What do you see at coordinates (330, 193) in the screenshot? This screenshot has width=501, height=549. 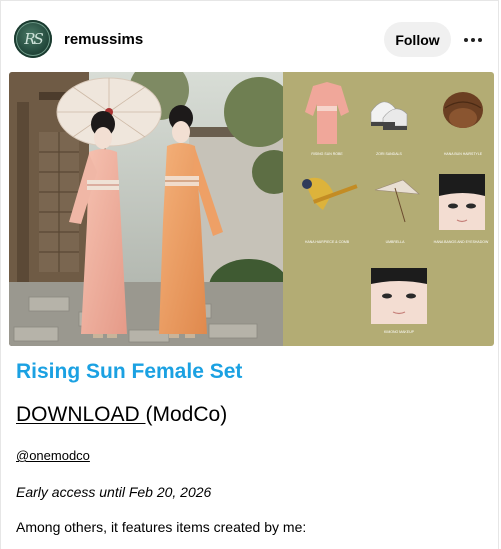 I see `hairpiece-thumbnail` at bounding box center [330, 193].